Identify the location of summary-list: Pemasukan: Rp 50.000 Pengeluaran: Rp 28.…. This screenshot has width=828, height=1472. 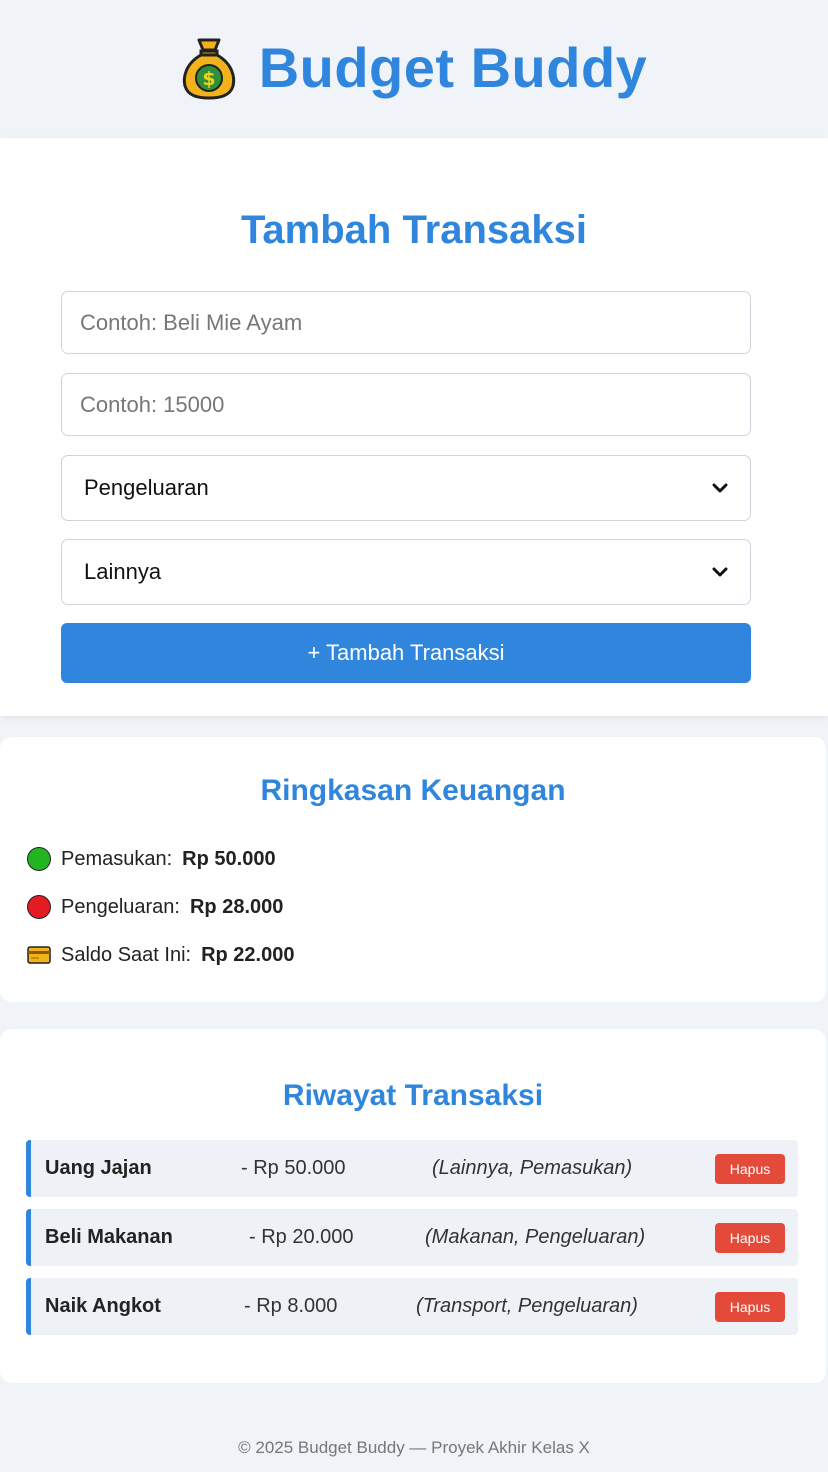
(160, 907).